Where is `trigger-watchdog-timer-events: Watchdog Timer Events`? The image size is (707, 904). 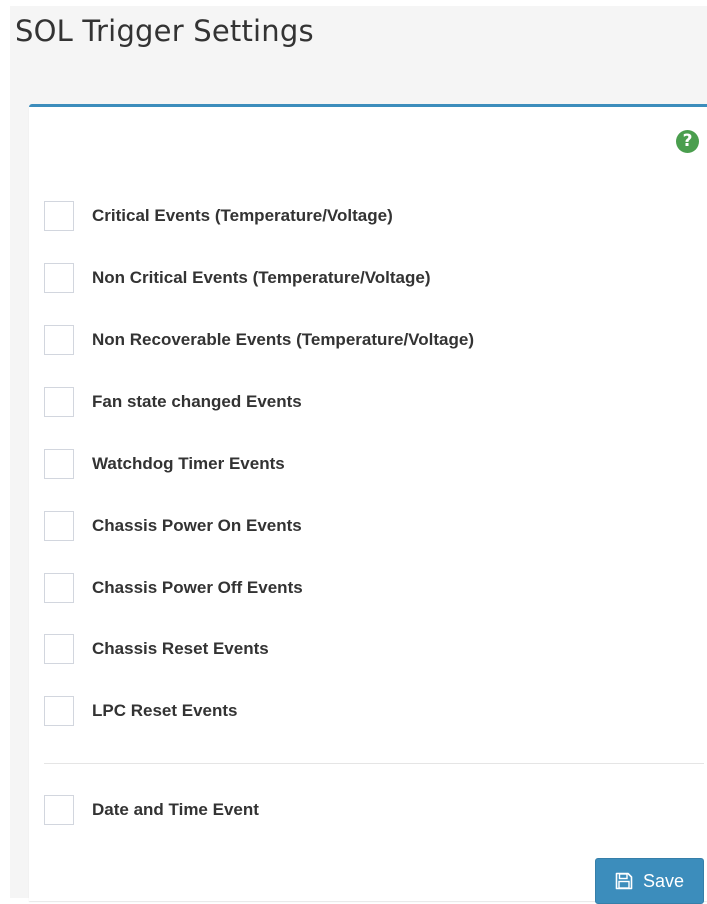 trigger-watchdog-timer-events: Watchdog Timer Events is located at coordinates (164, 464).